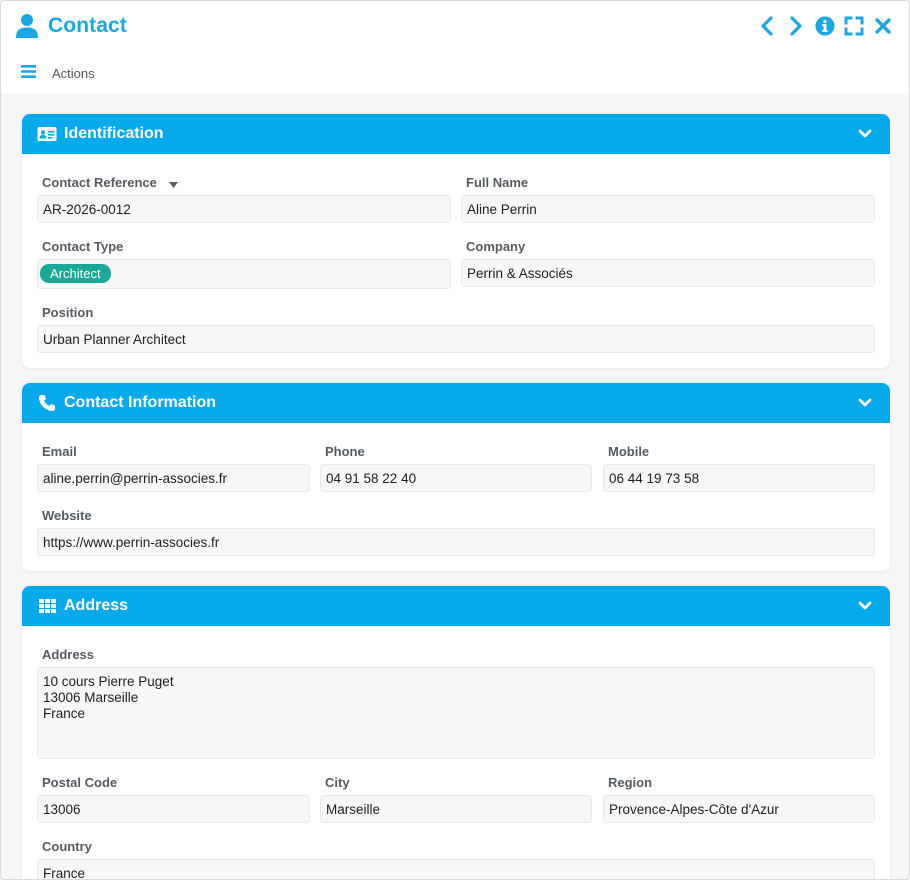  What do you see at coordinates (67, 515) in the screenshot?
I see `website-label: Website` at bounding box center [67, 515].